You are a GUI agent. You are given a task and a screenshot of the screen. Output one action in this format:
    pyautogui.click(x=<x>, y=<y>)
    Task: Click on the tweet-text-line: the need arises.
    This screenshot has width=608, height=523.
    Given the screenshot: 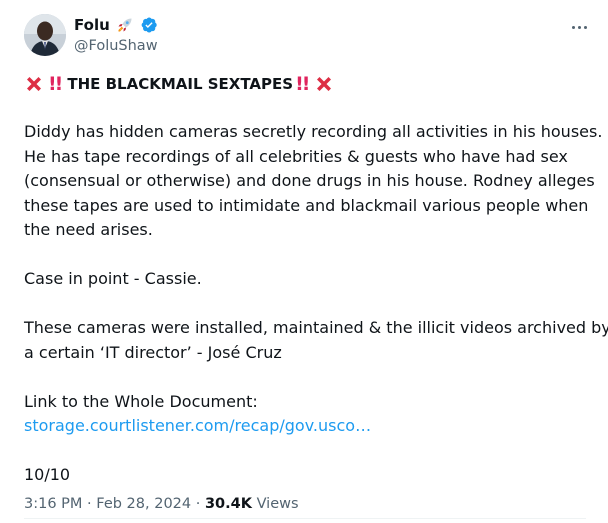 What is the action you would take?
    pyautogui.click(x=88, y=229)
    